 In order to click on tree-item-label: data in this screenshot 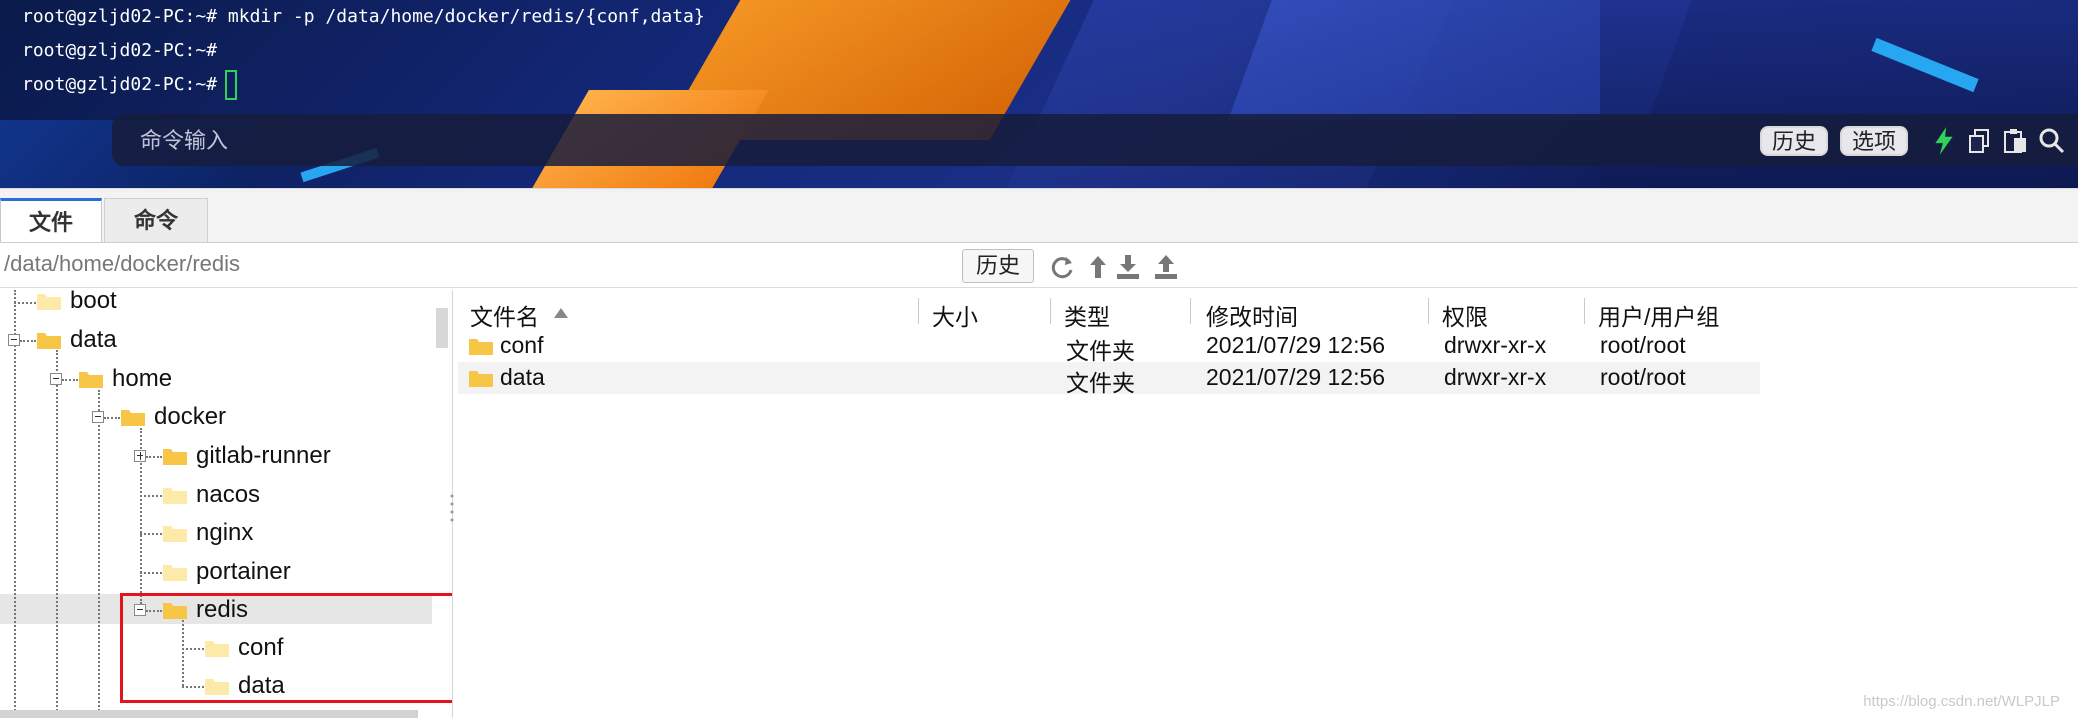, I will do `click(93, 339)`.